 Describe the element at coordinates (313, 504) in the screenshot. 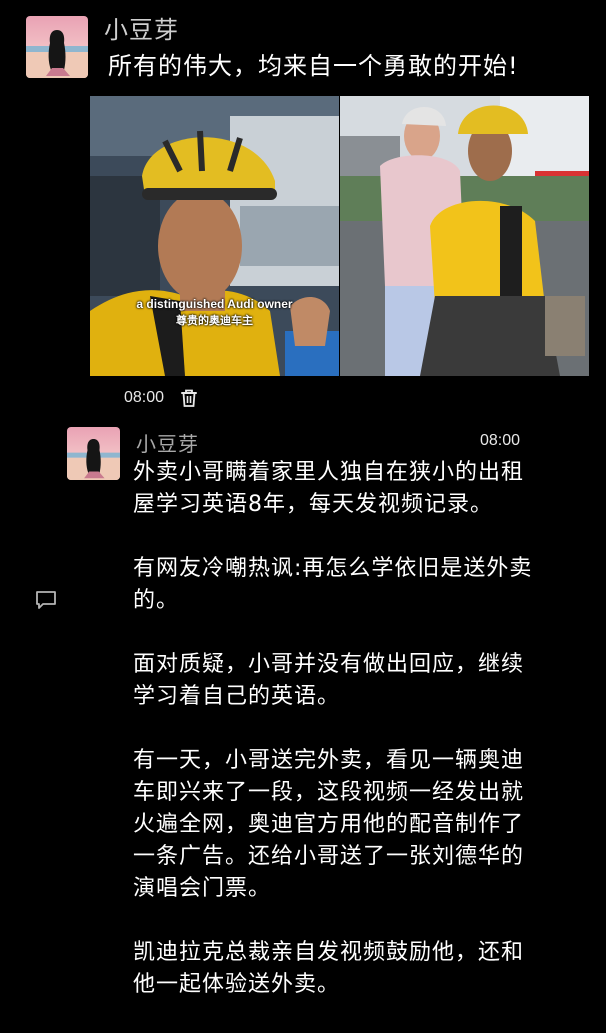

I see `post-paragraph-line: 屋学习英语8年，每天发视频记录。` at that location.